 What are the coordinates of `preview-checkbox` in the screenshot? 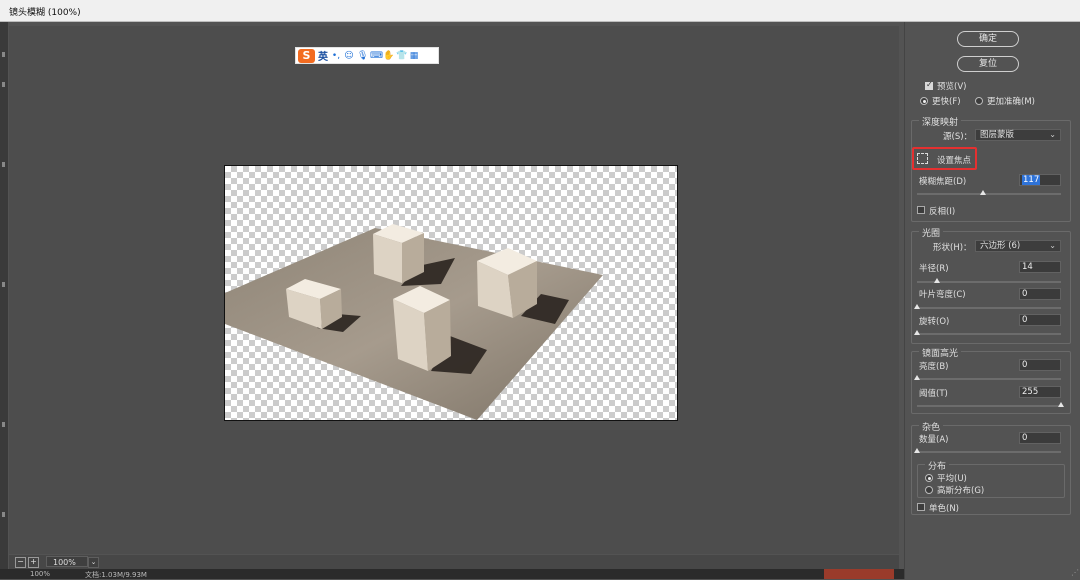 It's located at (929, 85).